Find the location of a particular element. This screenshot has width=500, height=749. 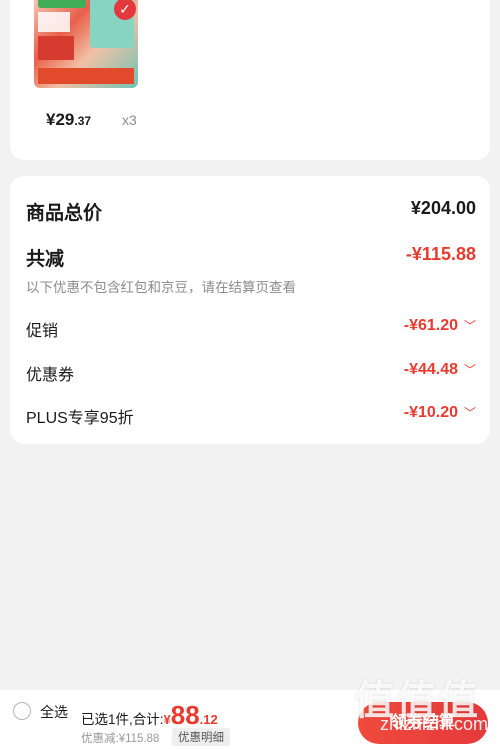

total-row: 商品总价 ¥204.00 is located at coordinates (251, 211).